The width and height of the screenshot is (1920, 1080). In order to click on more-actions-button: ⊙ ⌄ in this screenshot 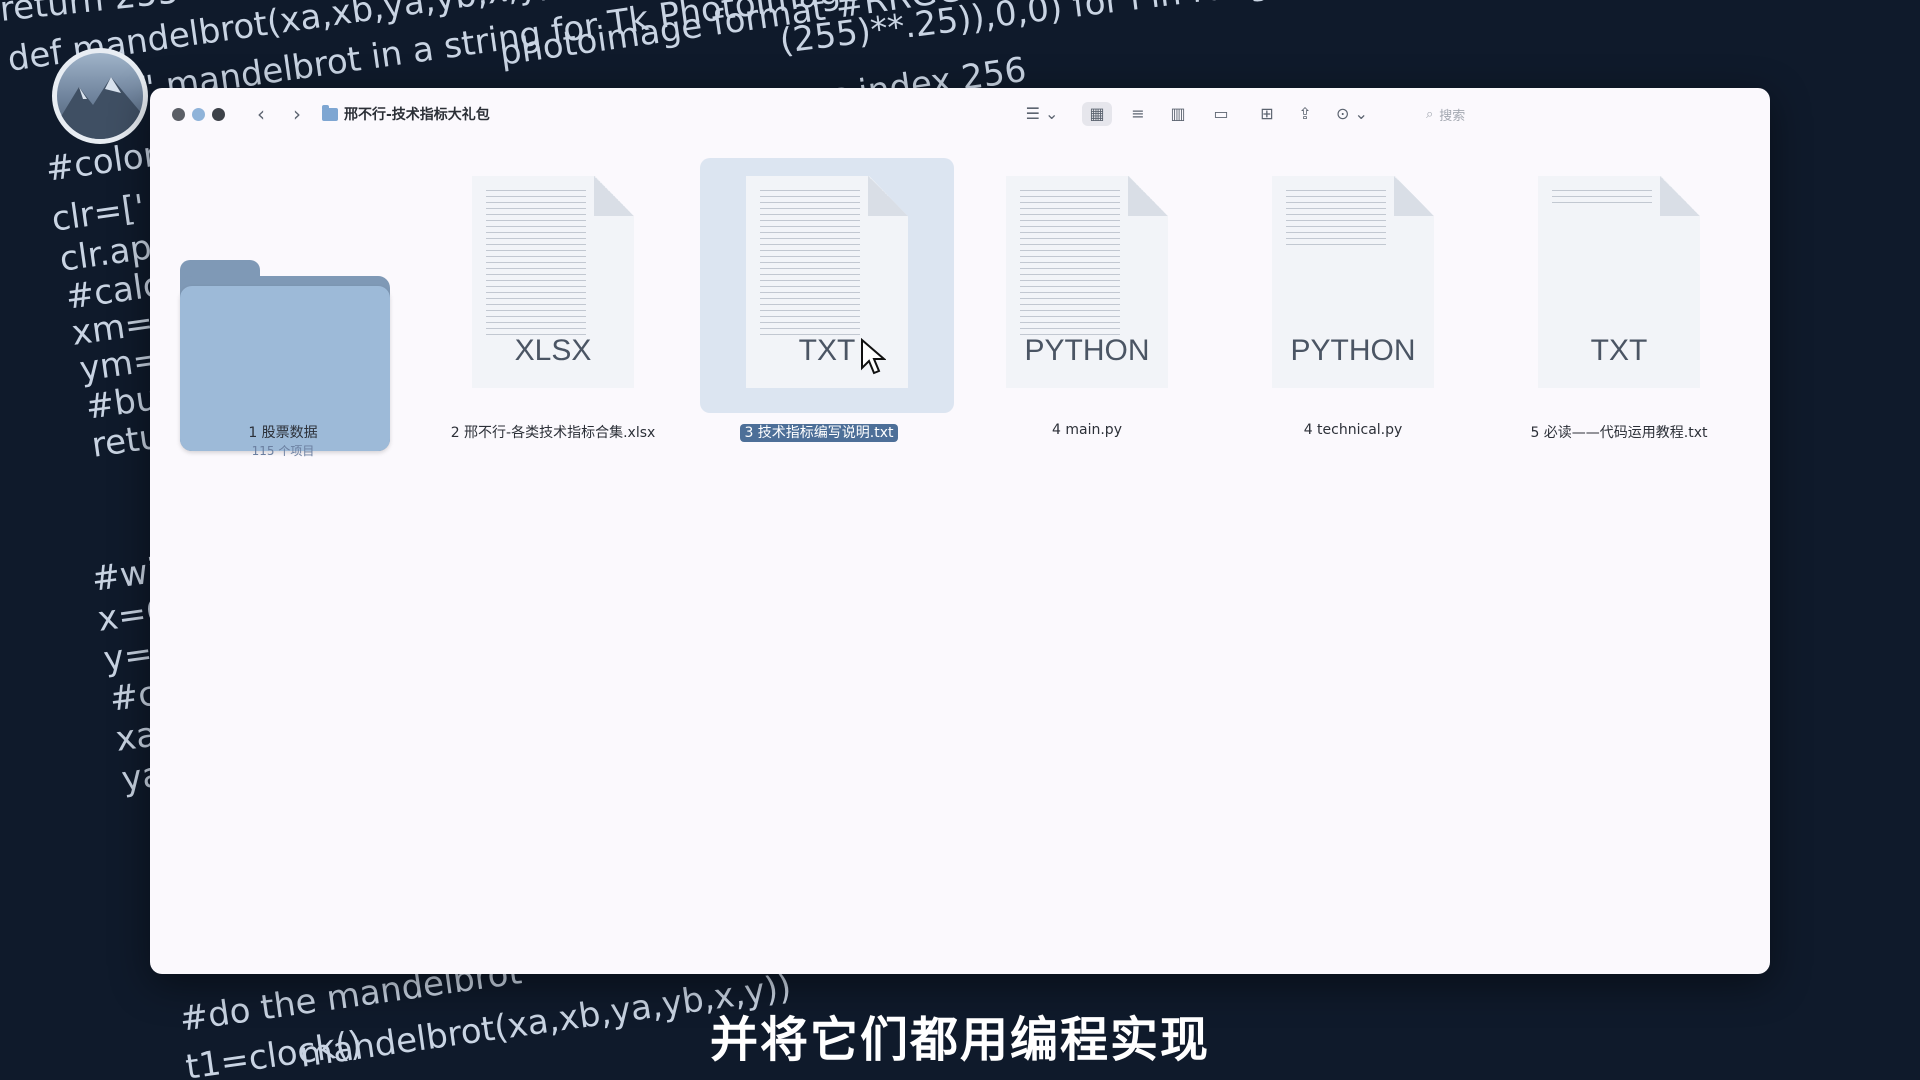, I will do `click(1352, 114)`.